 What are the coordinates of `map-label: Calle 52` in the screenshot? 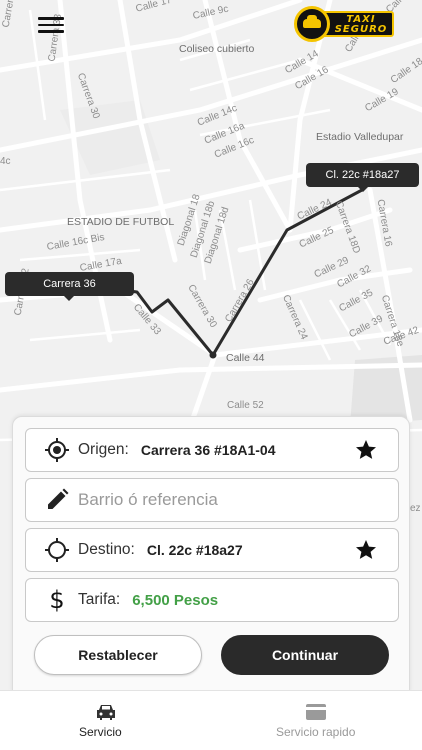 It's located at (245, 405).